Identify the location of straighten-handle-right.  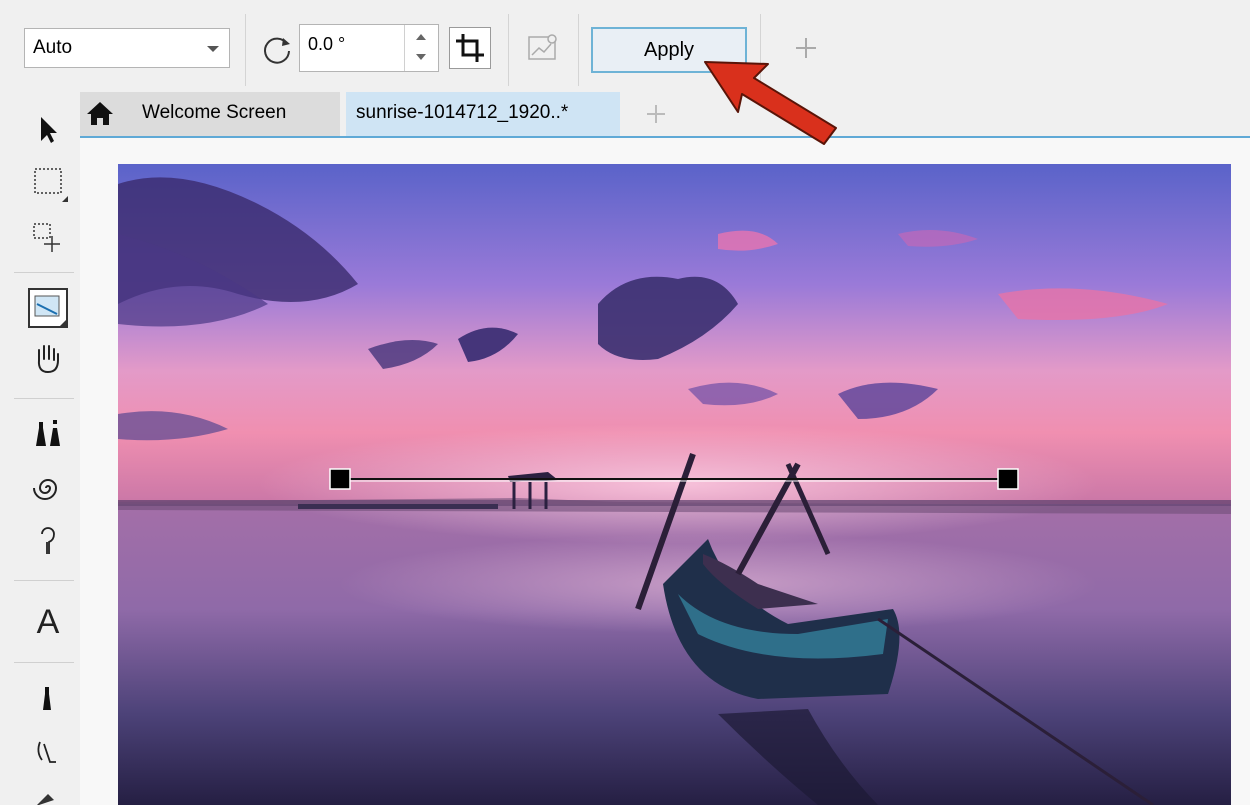
(1008, 479).